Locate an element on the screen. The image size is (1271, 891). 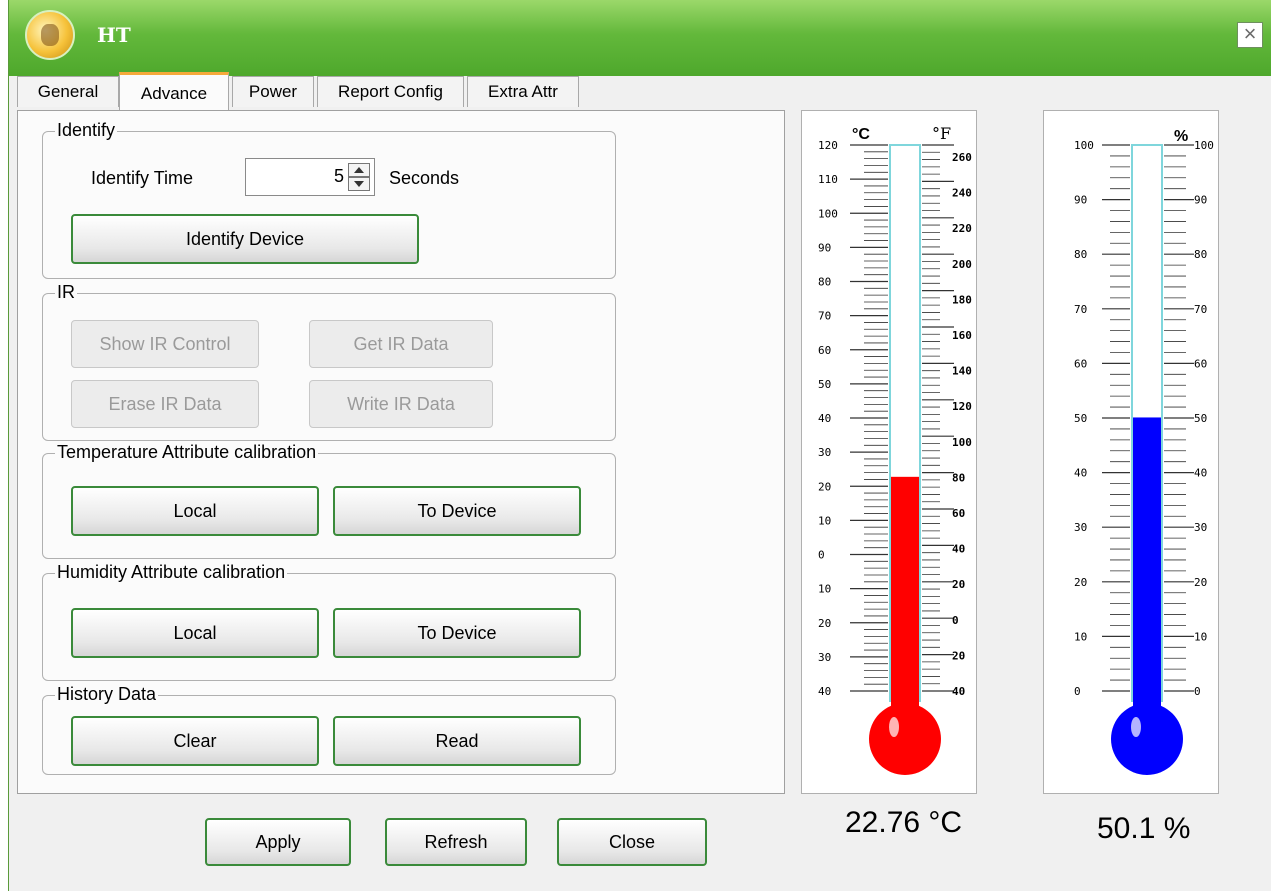
celsius-tick-label: 100 is located at coordinates (828, 213).